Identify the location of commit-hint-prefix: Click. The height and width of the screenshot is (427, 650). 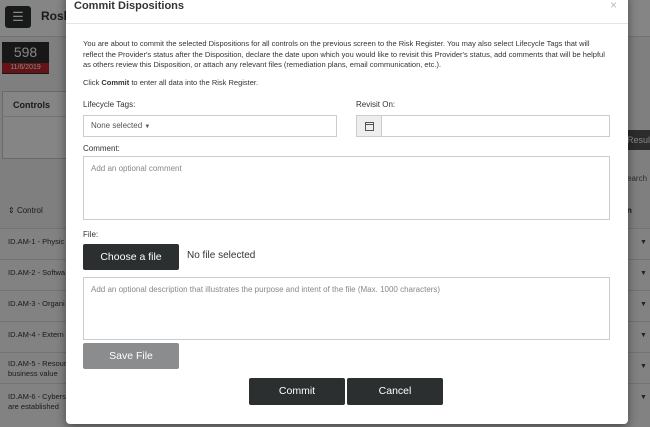
(92, 82).